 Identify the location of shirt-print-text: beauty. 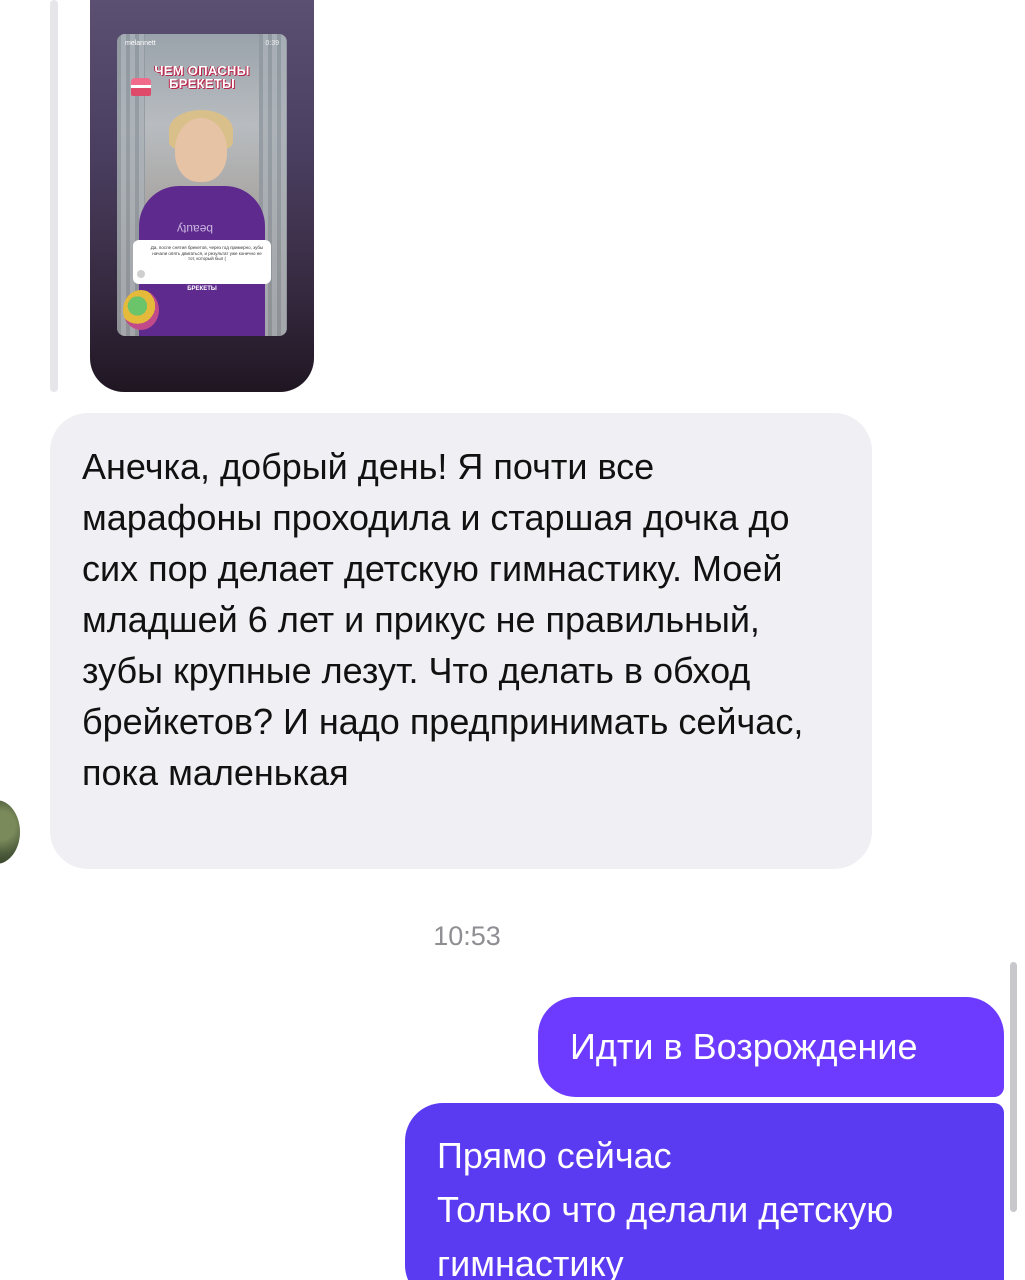
(195, 229).